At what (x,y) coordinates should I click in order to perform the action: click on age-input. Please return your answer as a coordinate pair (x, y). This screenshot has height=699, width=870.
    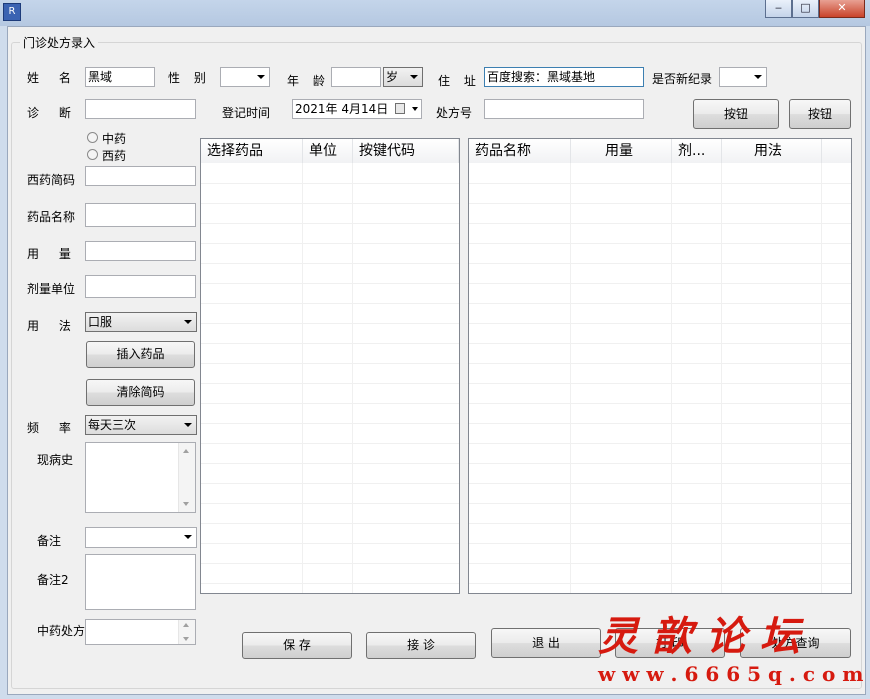
    Looking at the image, I should click on (356, 77).